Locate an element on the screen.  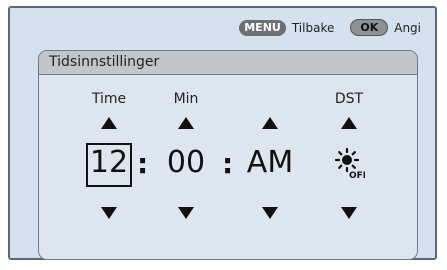
ampm-value: AM is located at coordinates (270, 162).